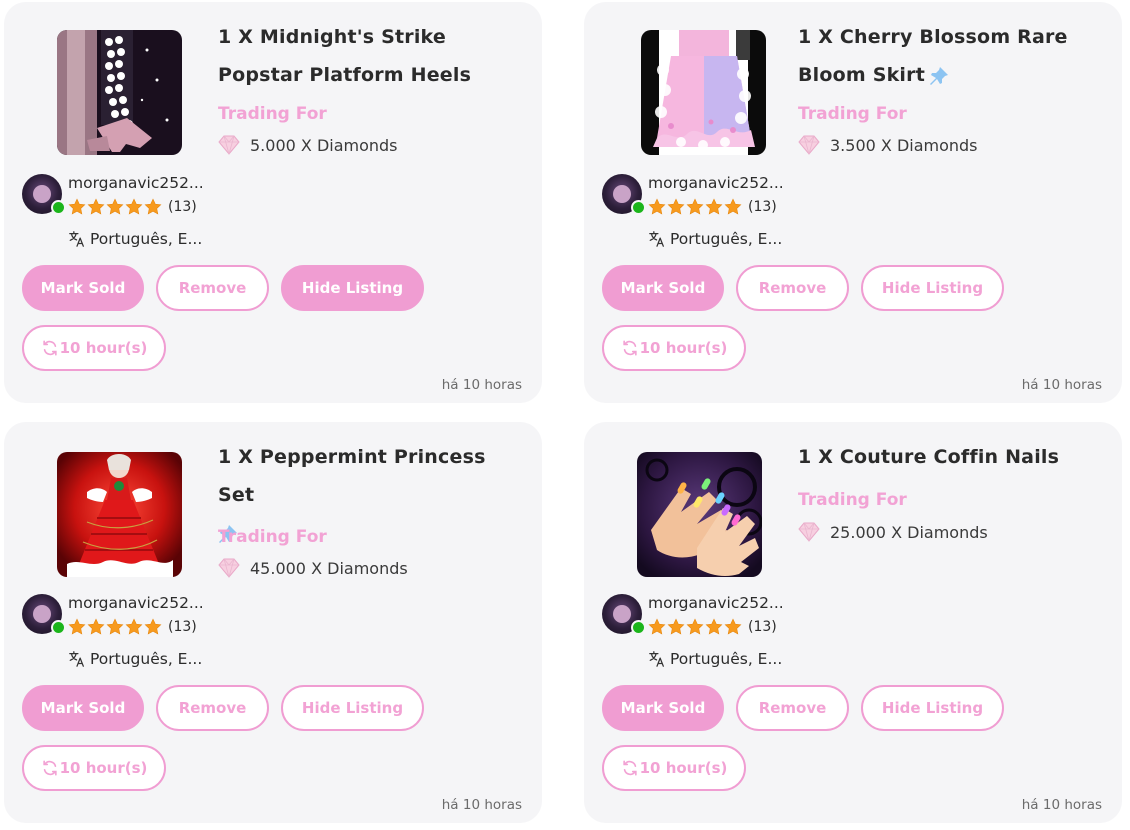 This screenshot has height=830, width=1130. Describe the element at coordinates (699, 514) in the screenshot. I see `coffin-nails-image` at that location.